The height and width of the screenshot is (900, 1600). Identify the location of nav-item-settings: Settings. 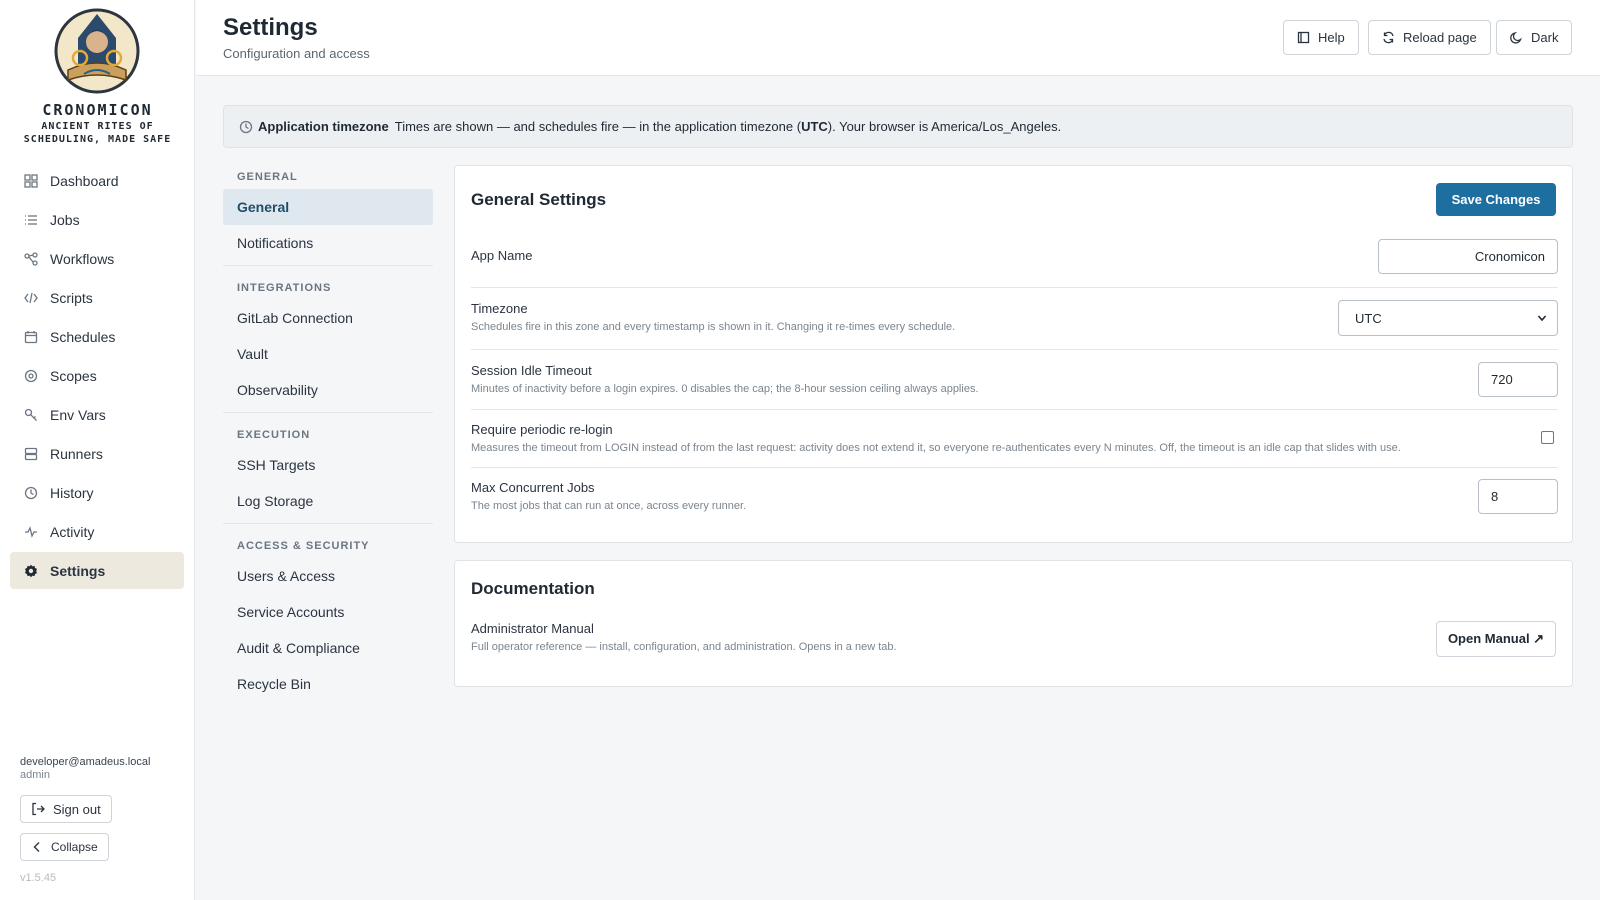
(97, 570).